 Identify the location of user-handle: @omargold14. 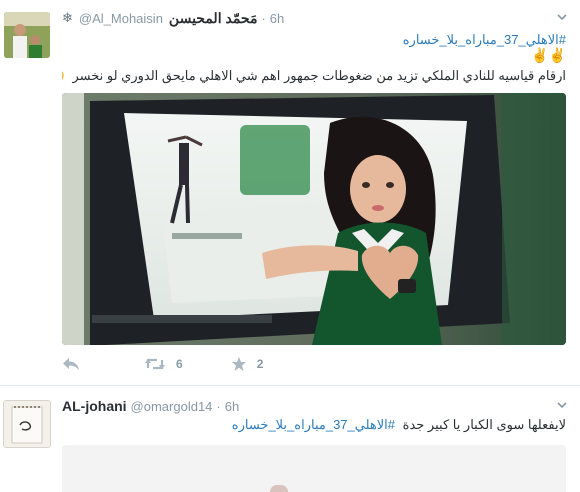
(172, 406).